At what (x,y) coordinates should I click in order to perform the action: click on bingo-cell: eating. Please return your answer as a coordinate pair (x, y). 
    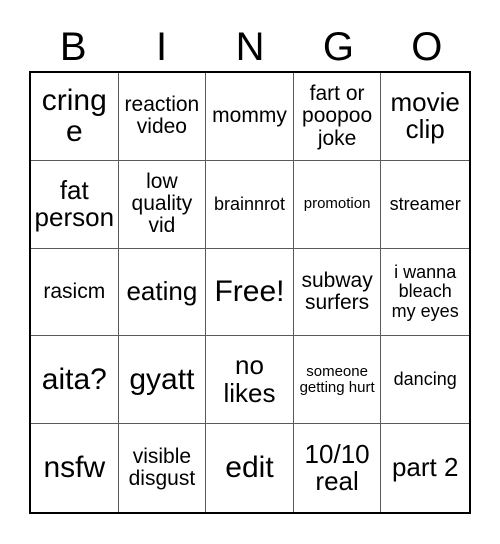
    Looking at the image, I should click on (162, 292).